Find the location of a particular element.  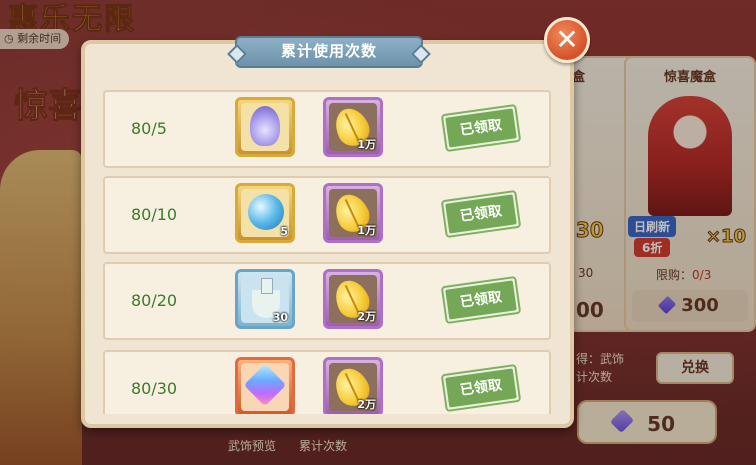

progress-label: 80/20 is located at coordinates (154, 300).